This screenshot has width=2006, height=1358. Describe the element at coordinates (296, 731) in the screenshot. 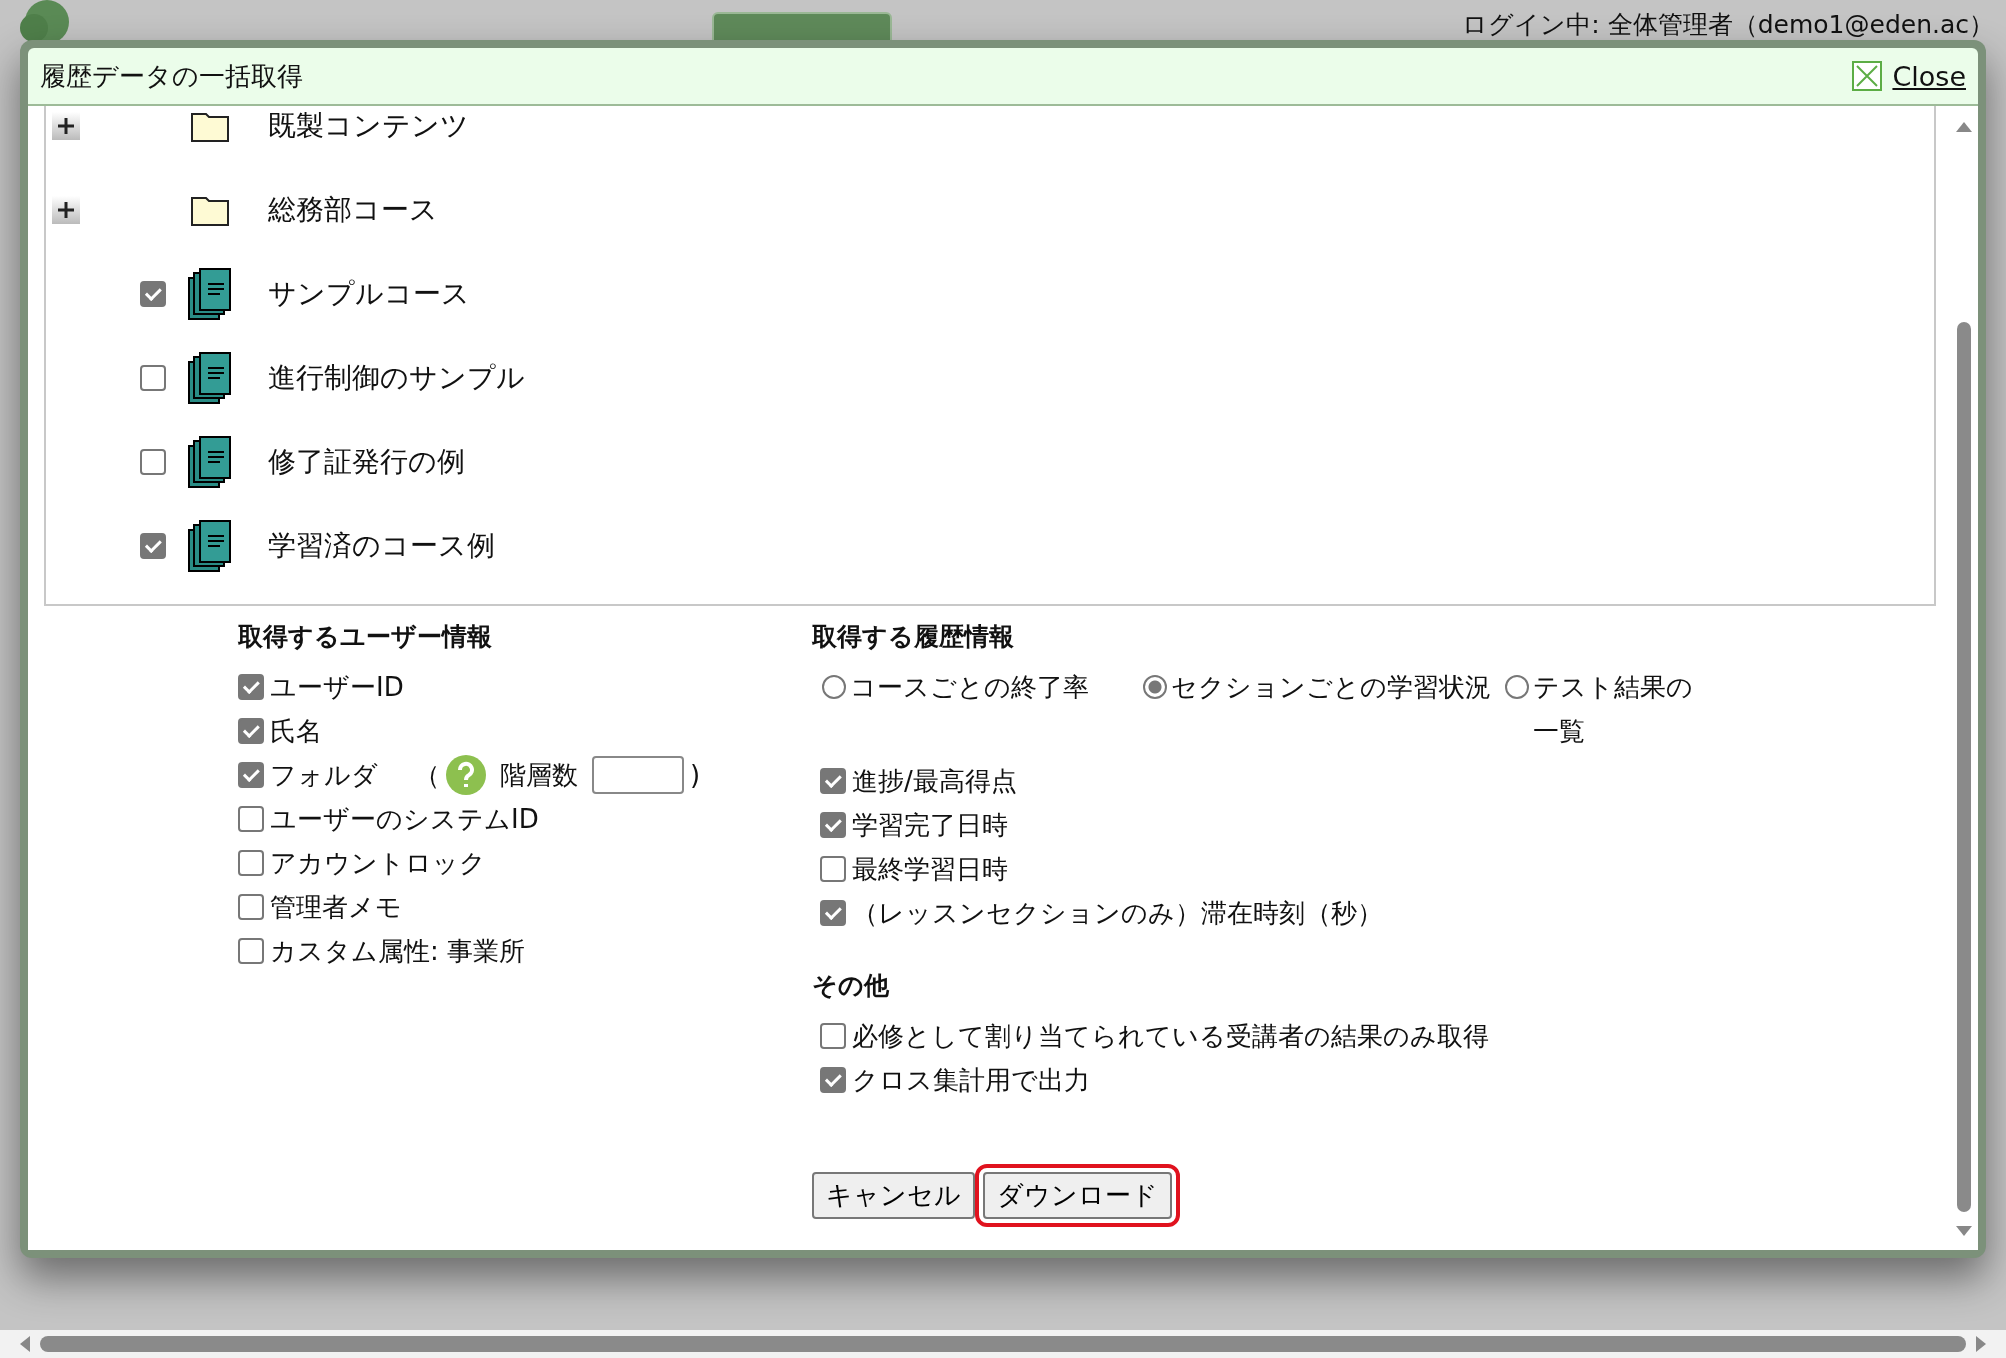

I see `option-label: 氏名` at that location.